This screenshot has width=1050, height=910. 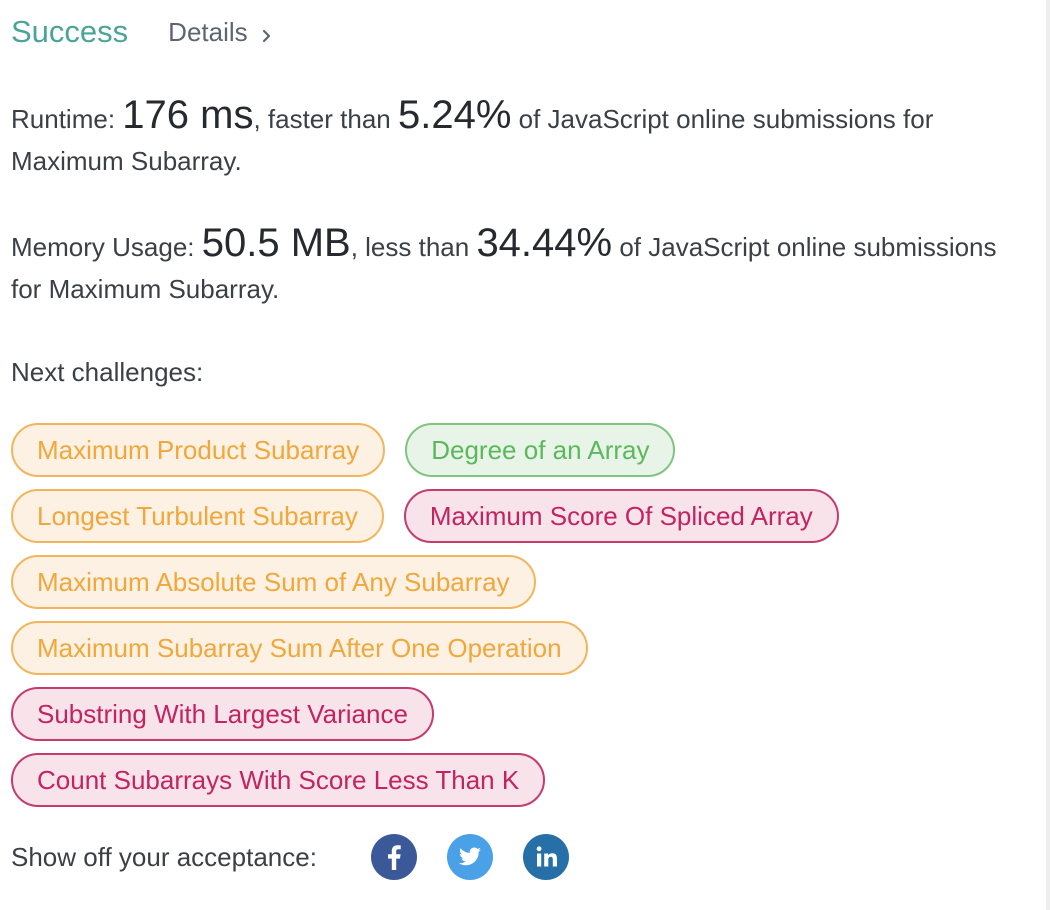 What do you see at coordinates (278, 780) in the screenshot?
I see `challenge-chip: Count Subarrays With Score Less Than K` at bounding box center [278, 780].